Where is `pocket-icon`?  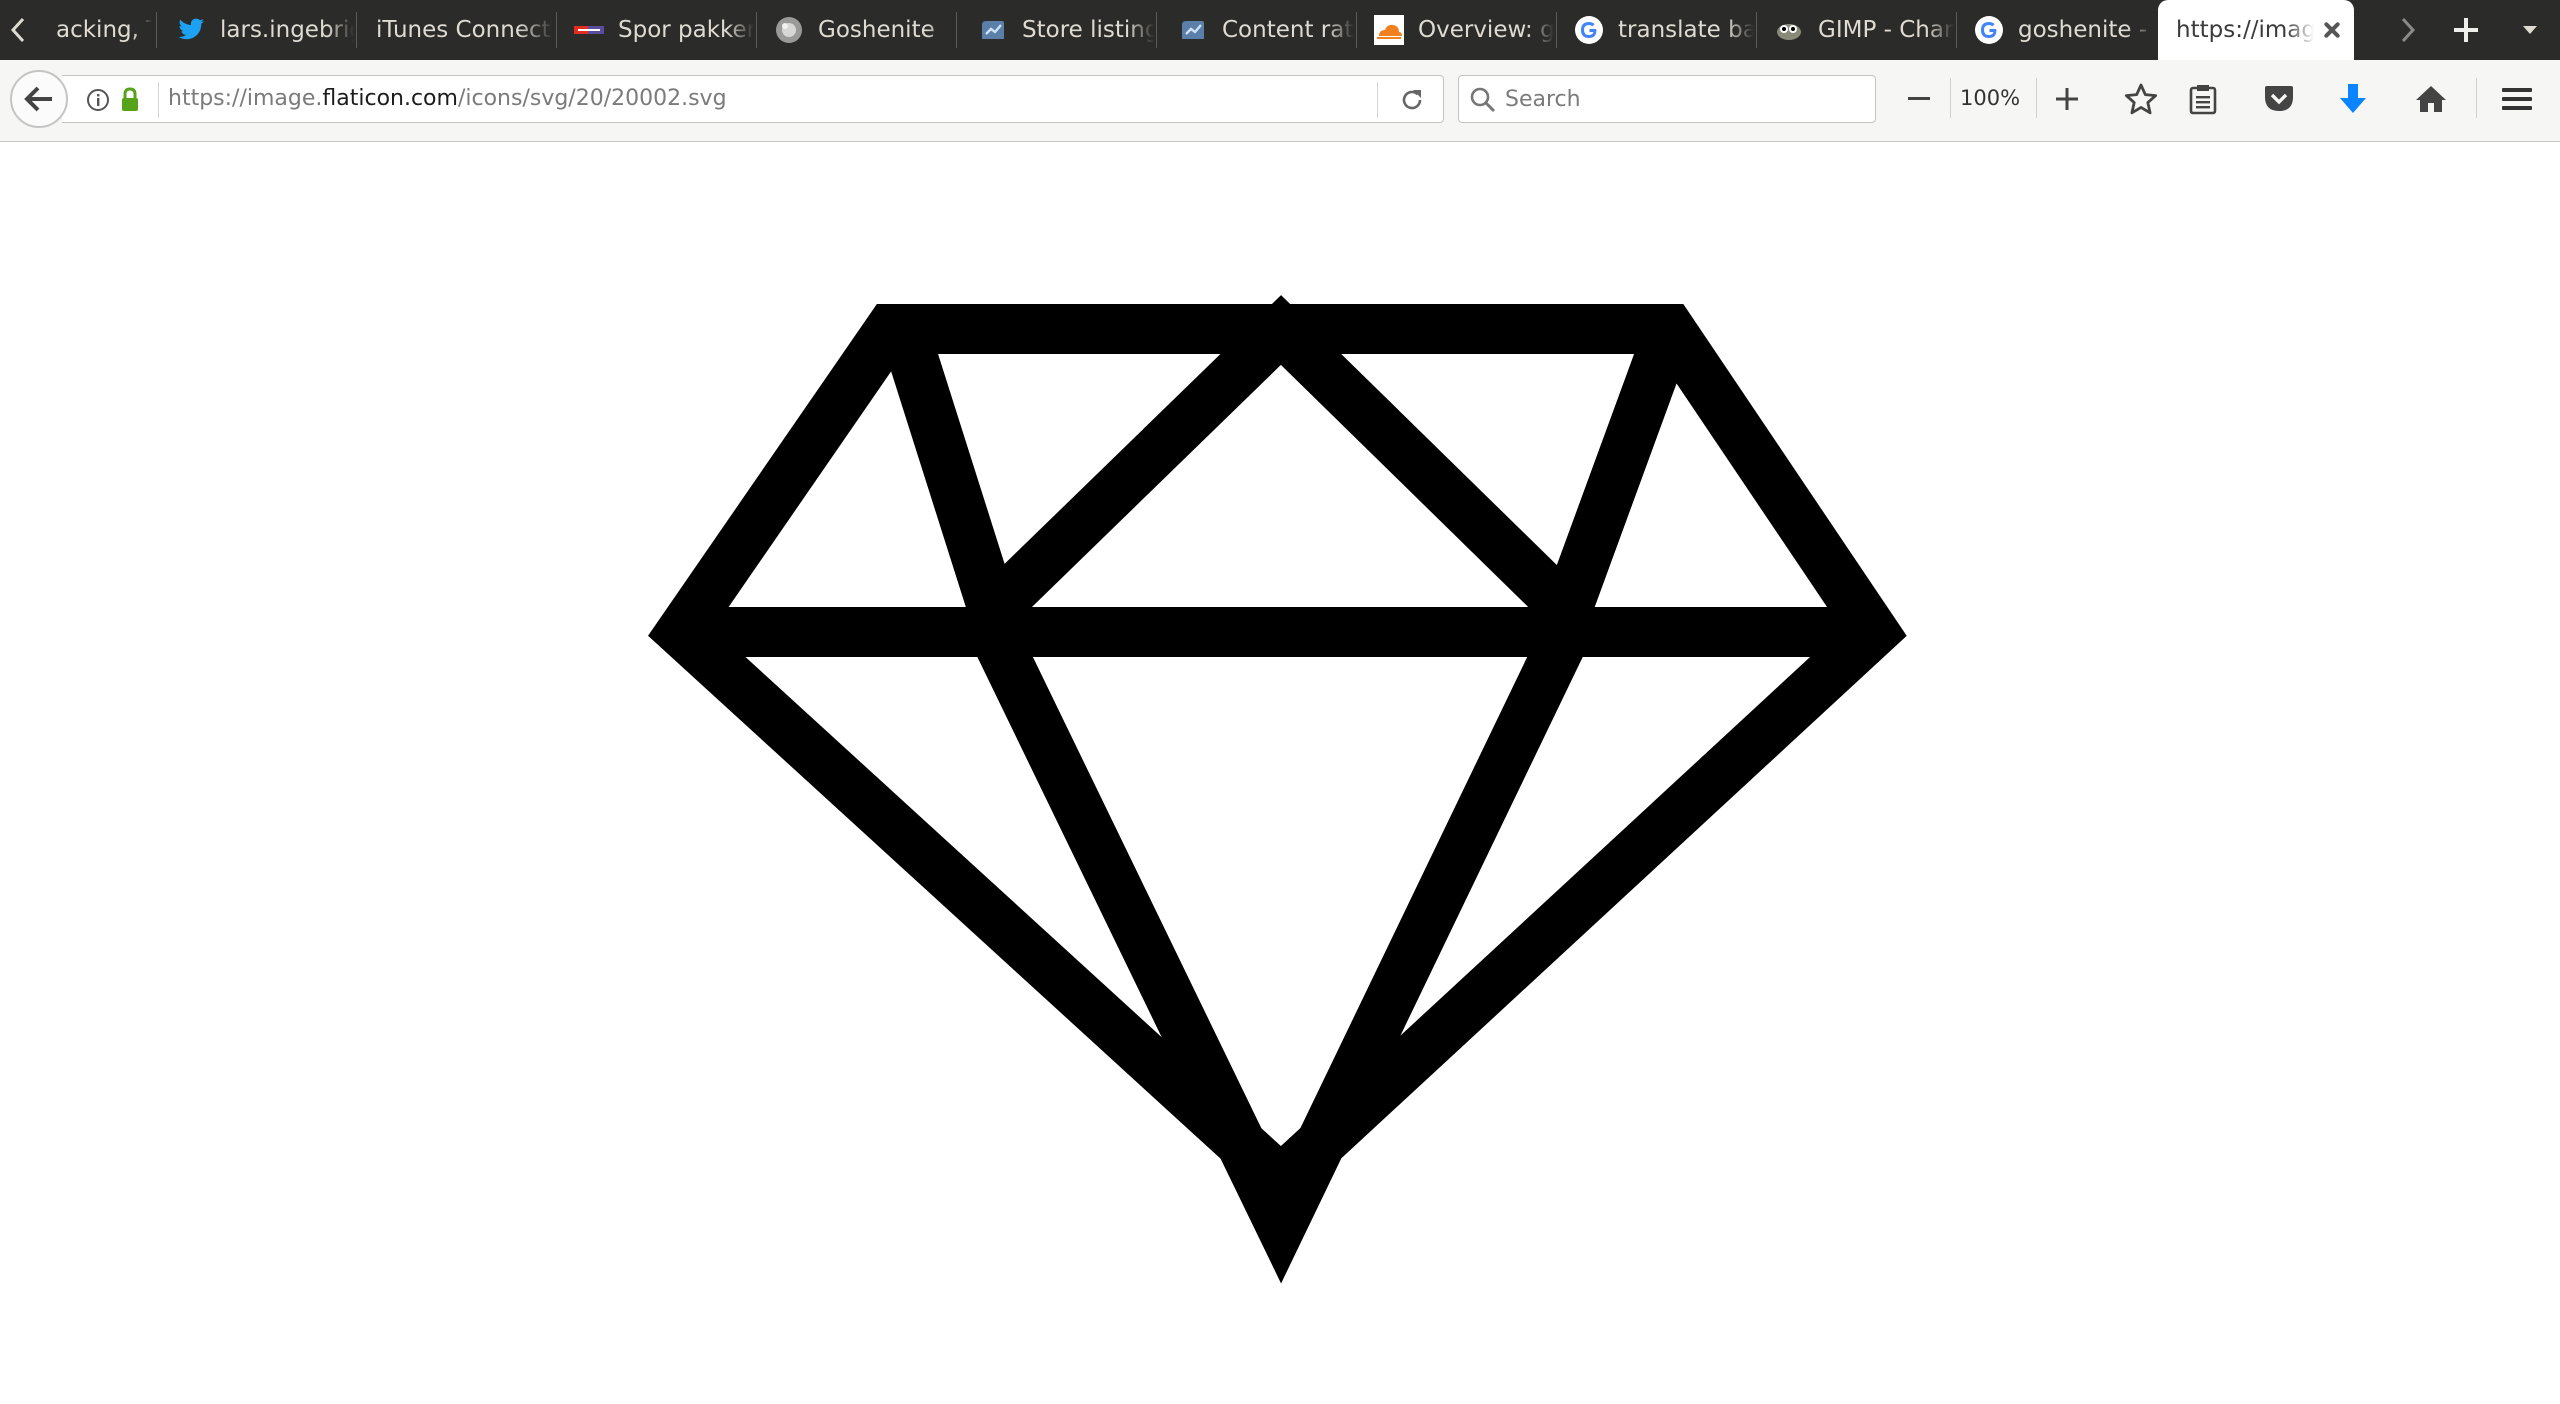 pocket-icon is located at coordinates (2279, 98).